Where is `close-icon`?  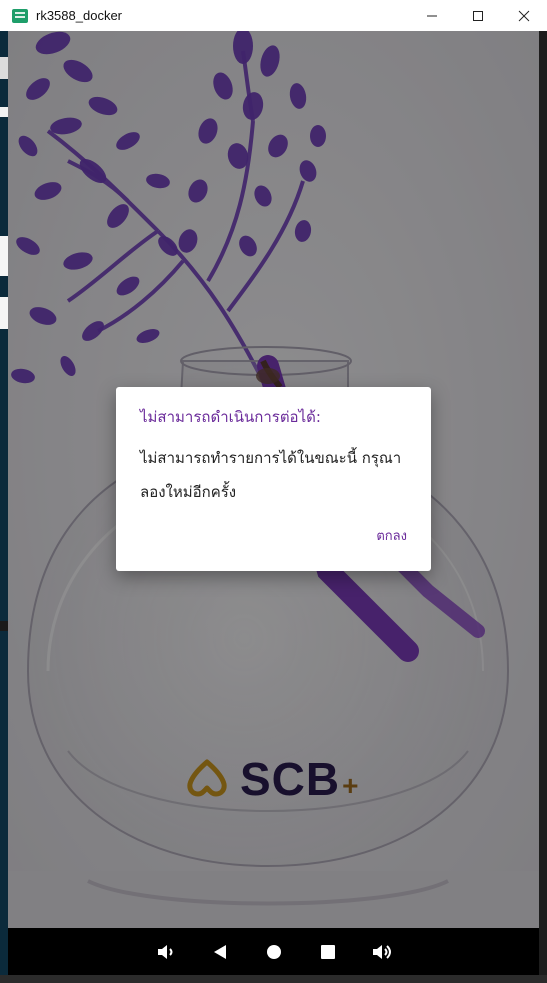 close-icon is located at coordinates (524, 15).